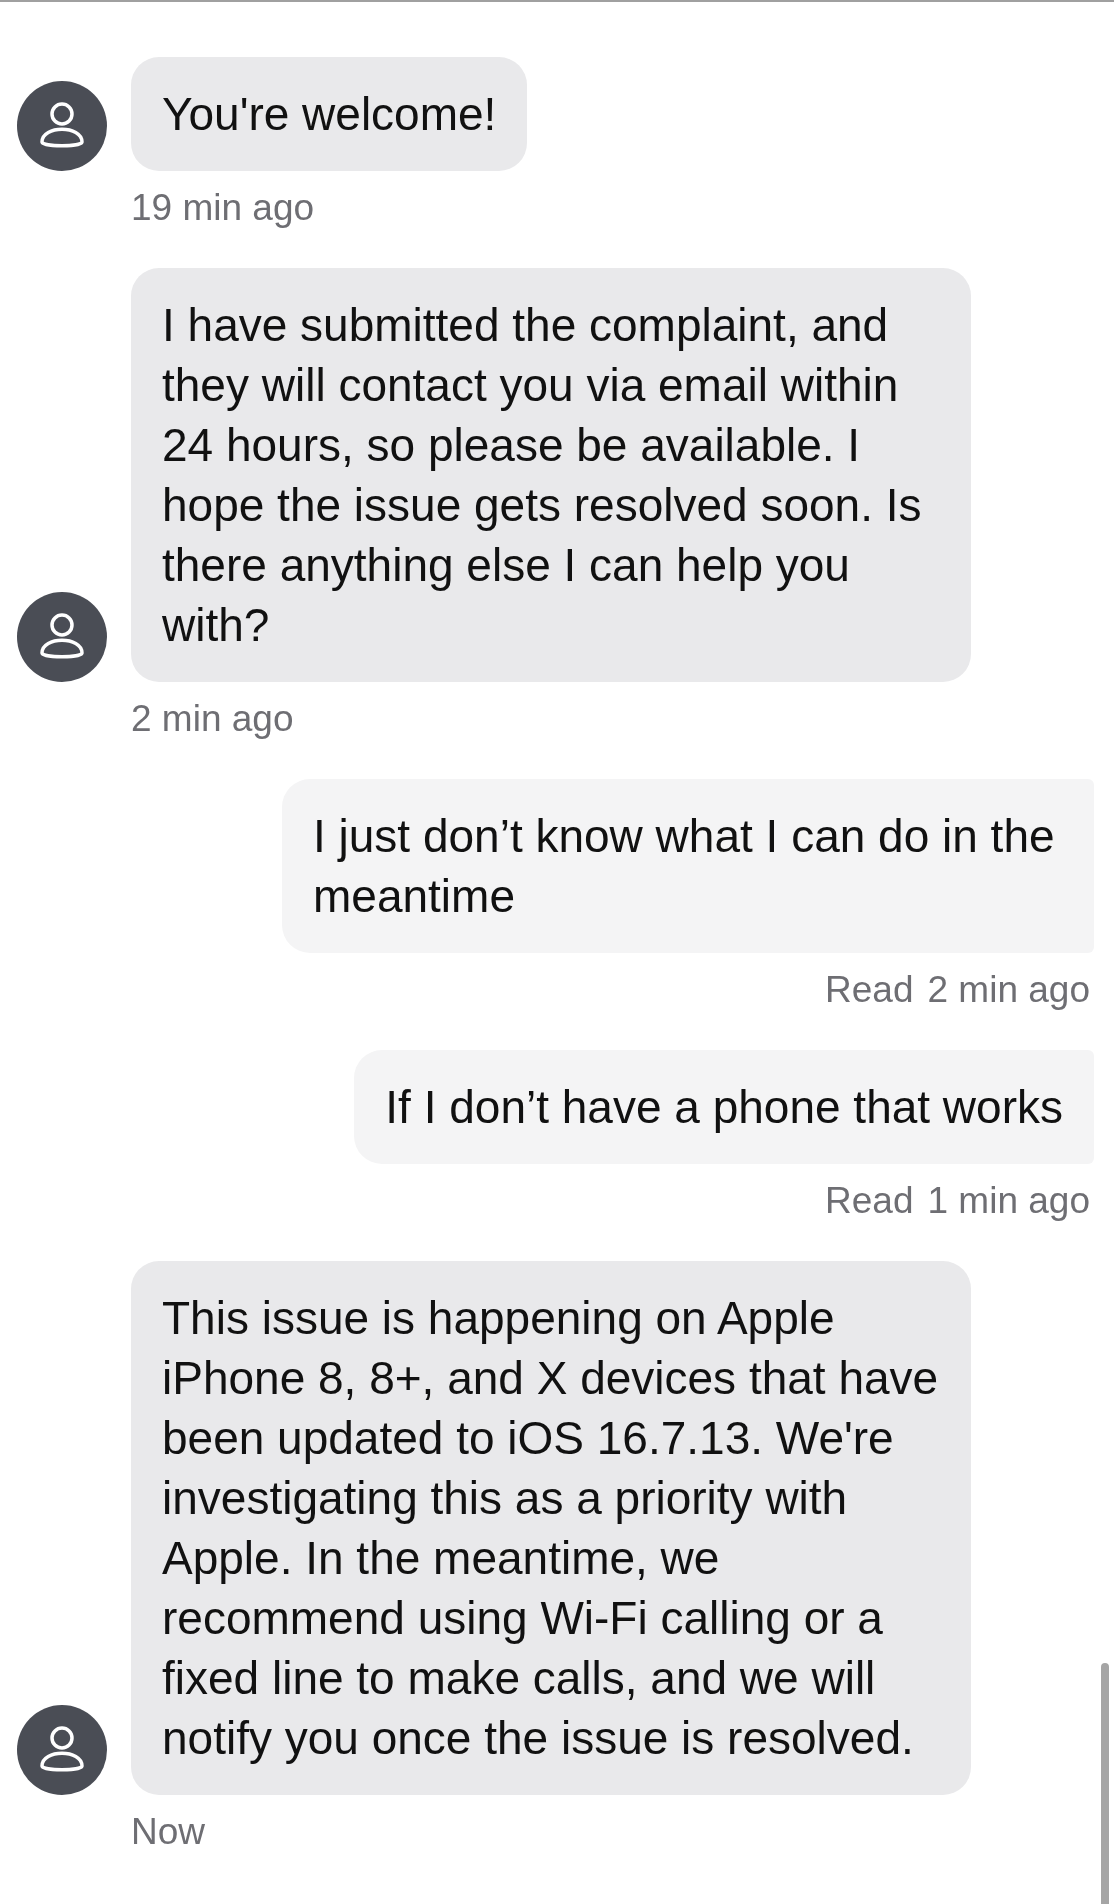  Describe the element at coordinates (223, 208) in the screenshot. I see `timestamp: 19 min ago` at that location.